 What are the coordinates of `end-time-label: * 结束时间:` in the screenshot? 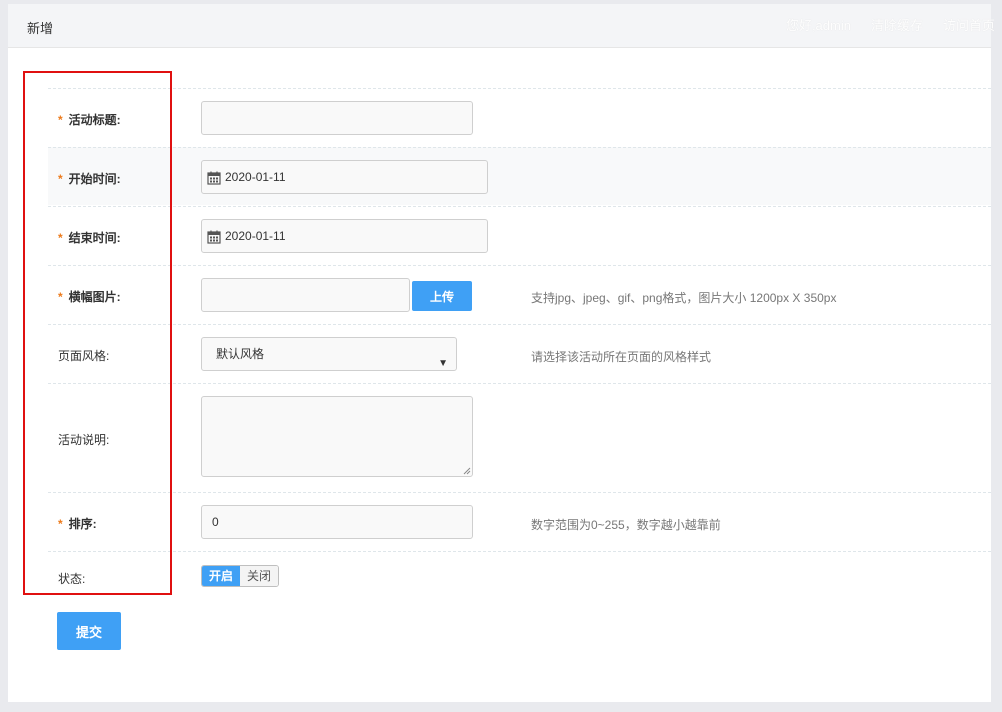 It's located at (89, 238).